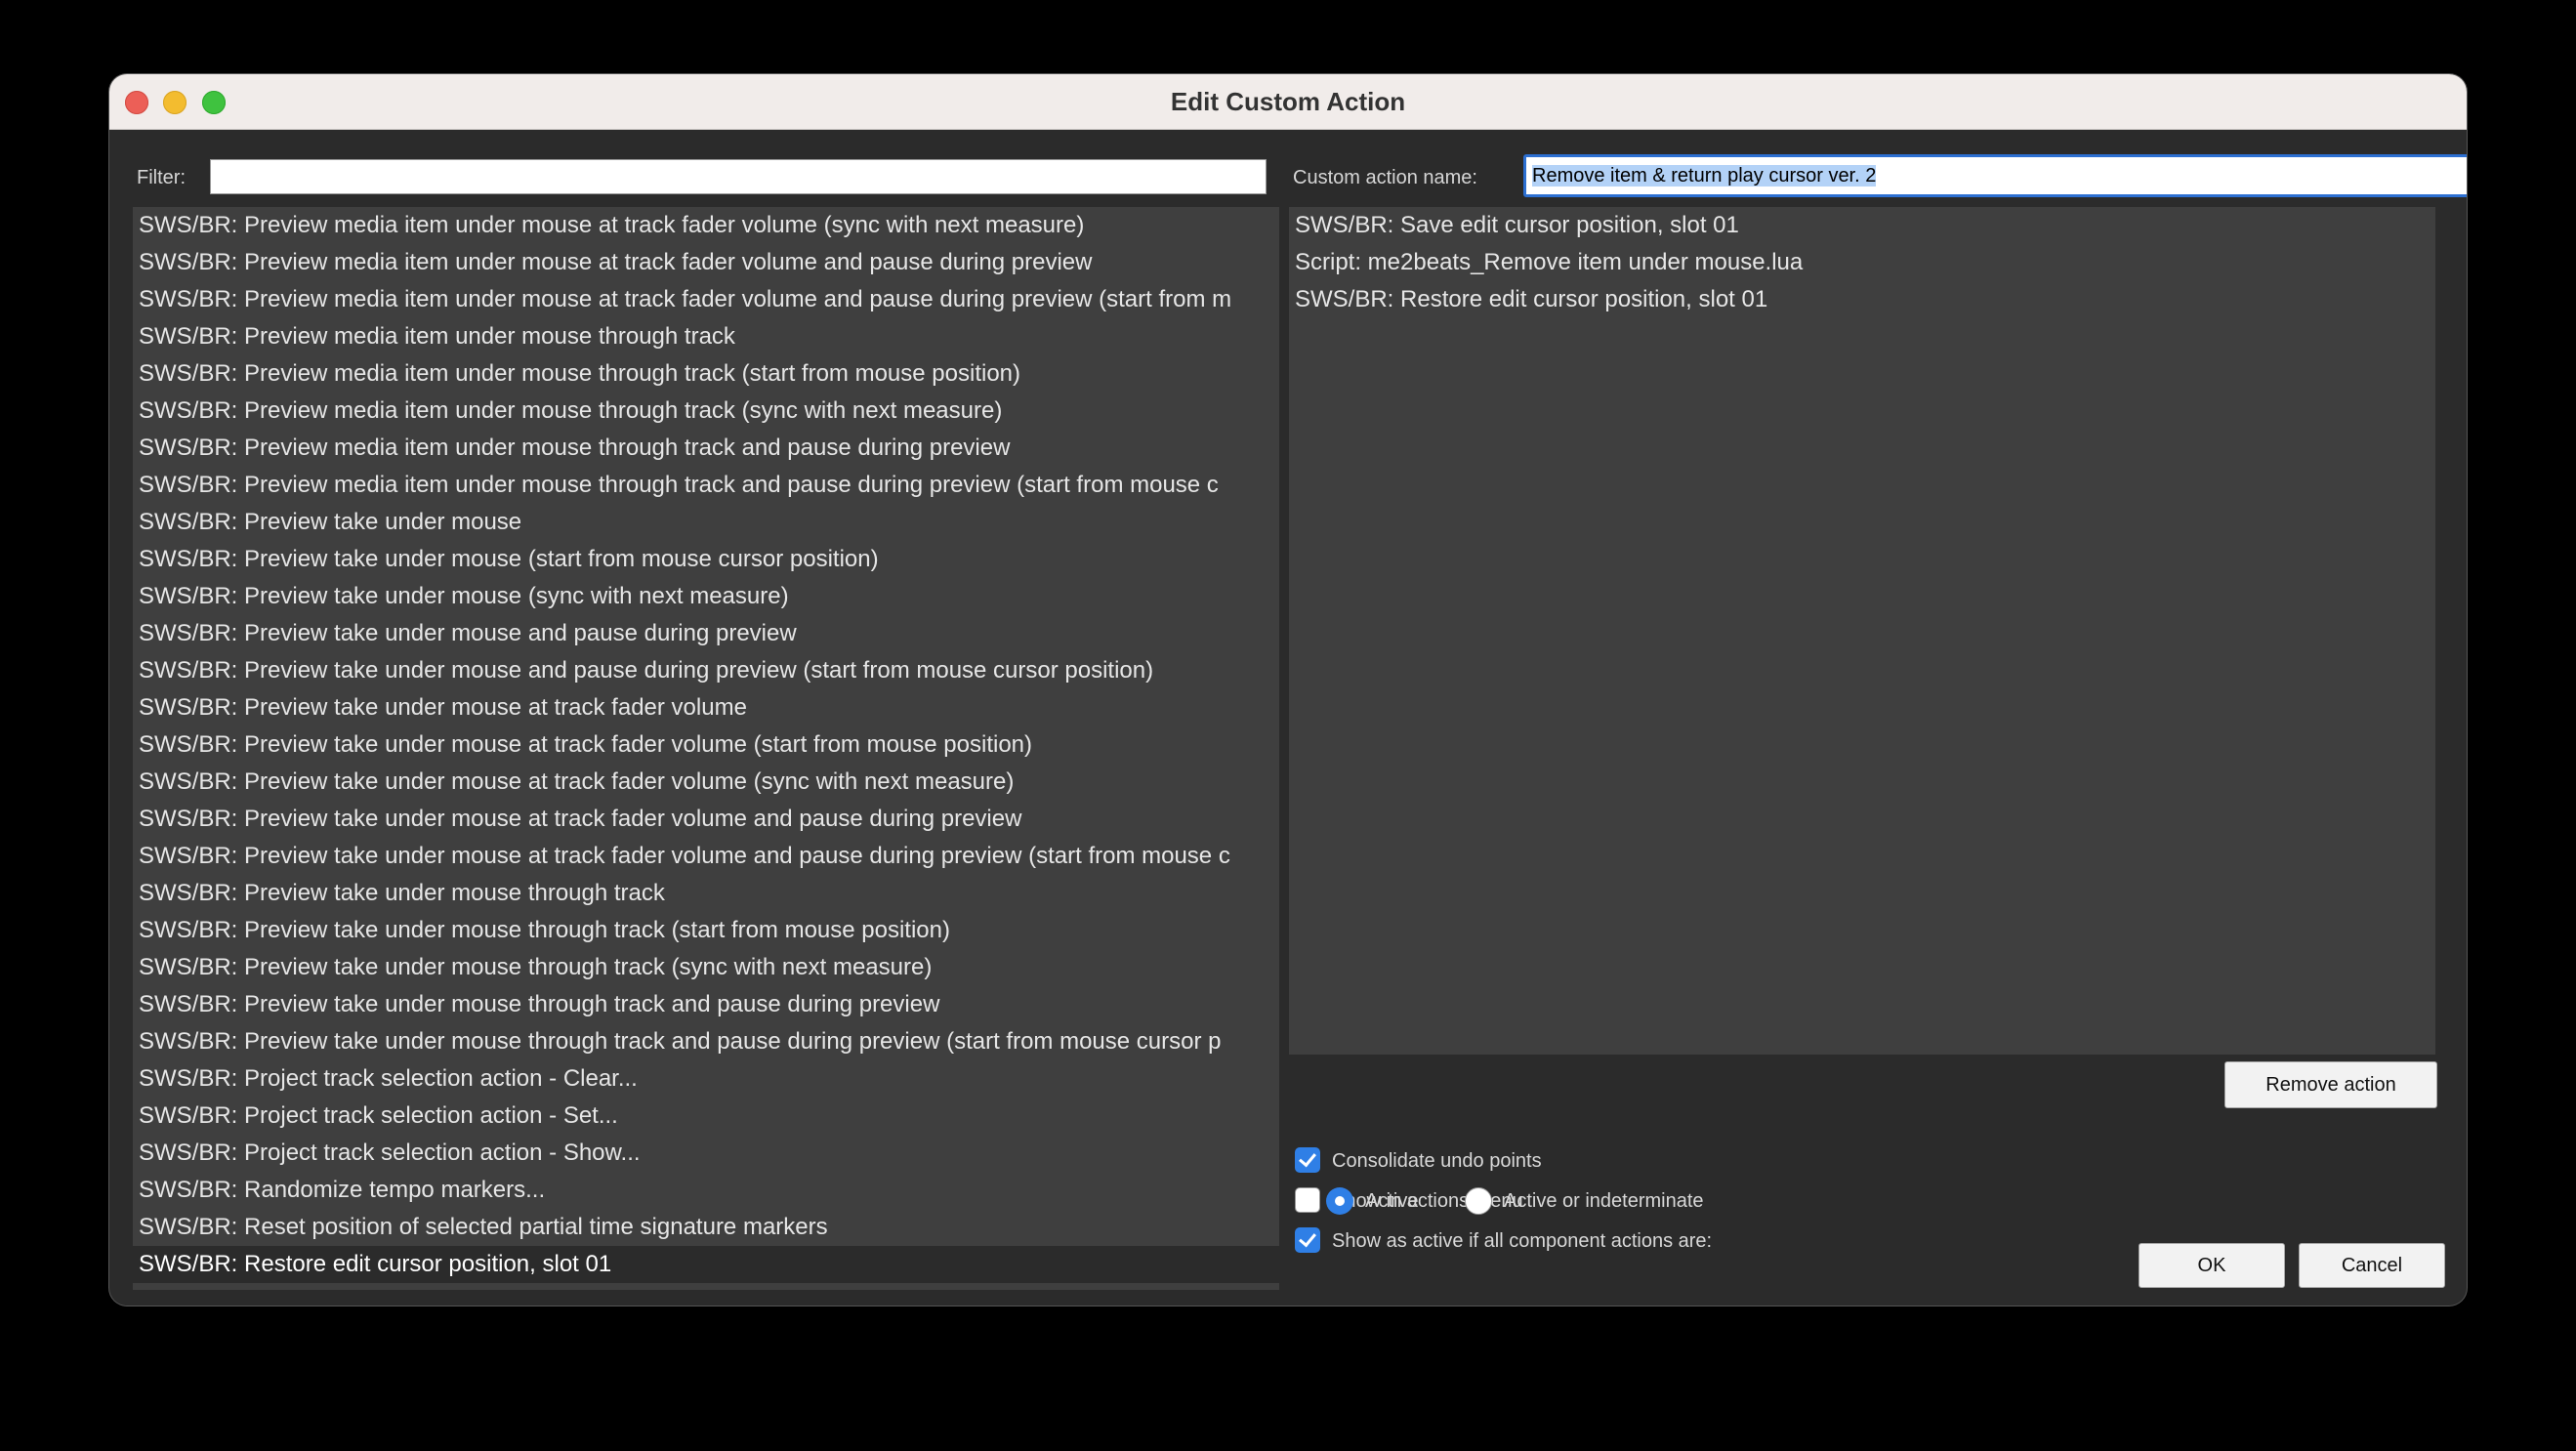 The height and width of the screenshot is (1451, 2576). What do you see at coordinates (738, 176) in the screenshot?
I see `filter-input` at bounding box center [738, 176].